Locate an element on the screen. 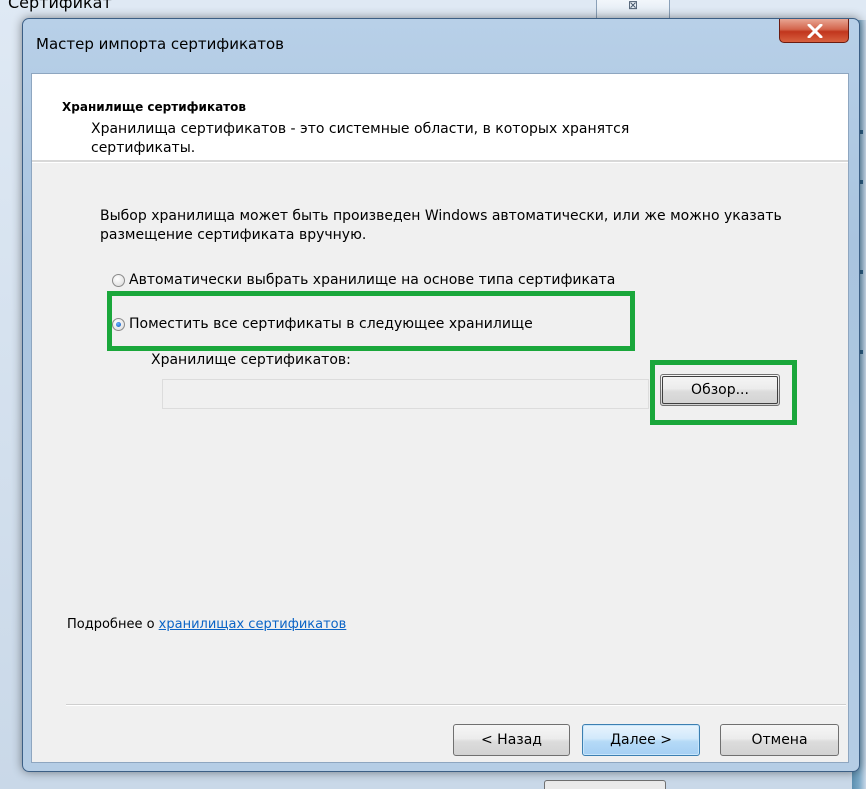  close-icon is located at coordinates (815, 31).